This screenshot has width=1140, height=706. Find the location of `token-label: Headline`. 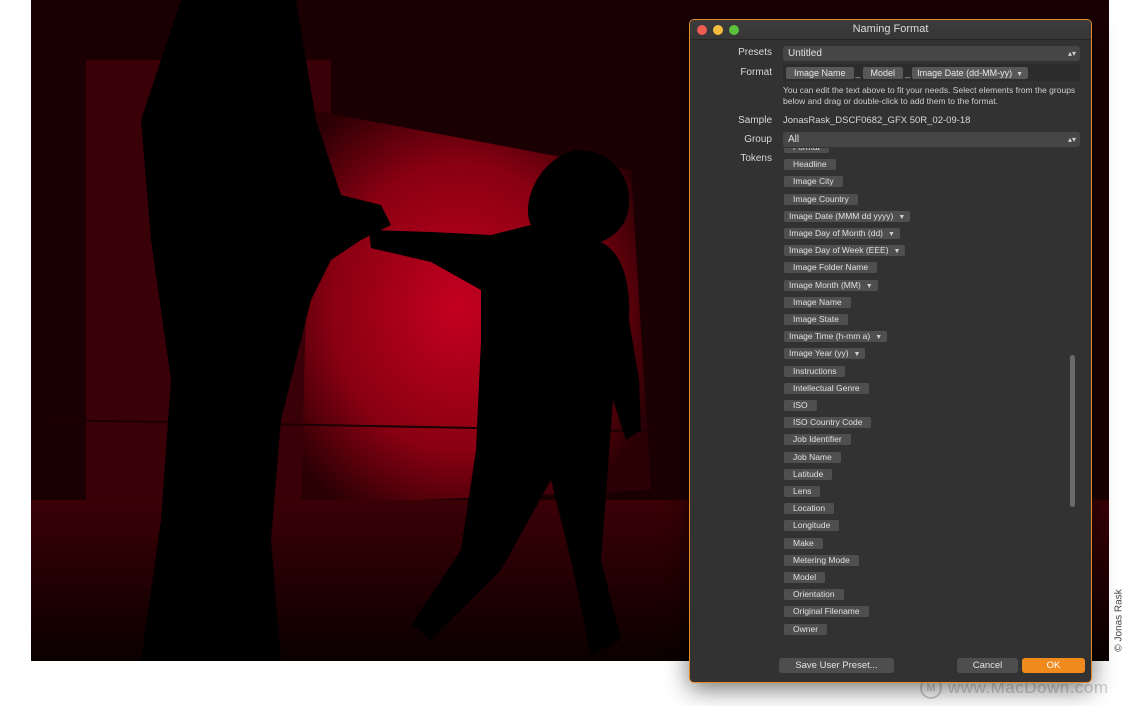

token-label: Headline is located at coordinates (810, 164).